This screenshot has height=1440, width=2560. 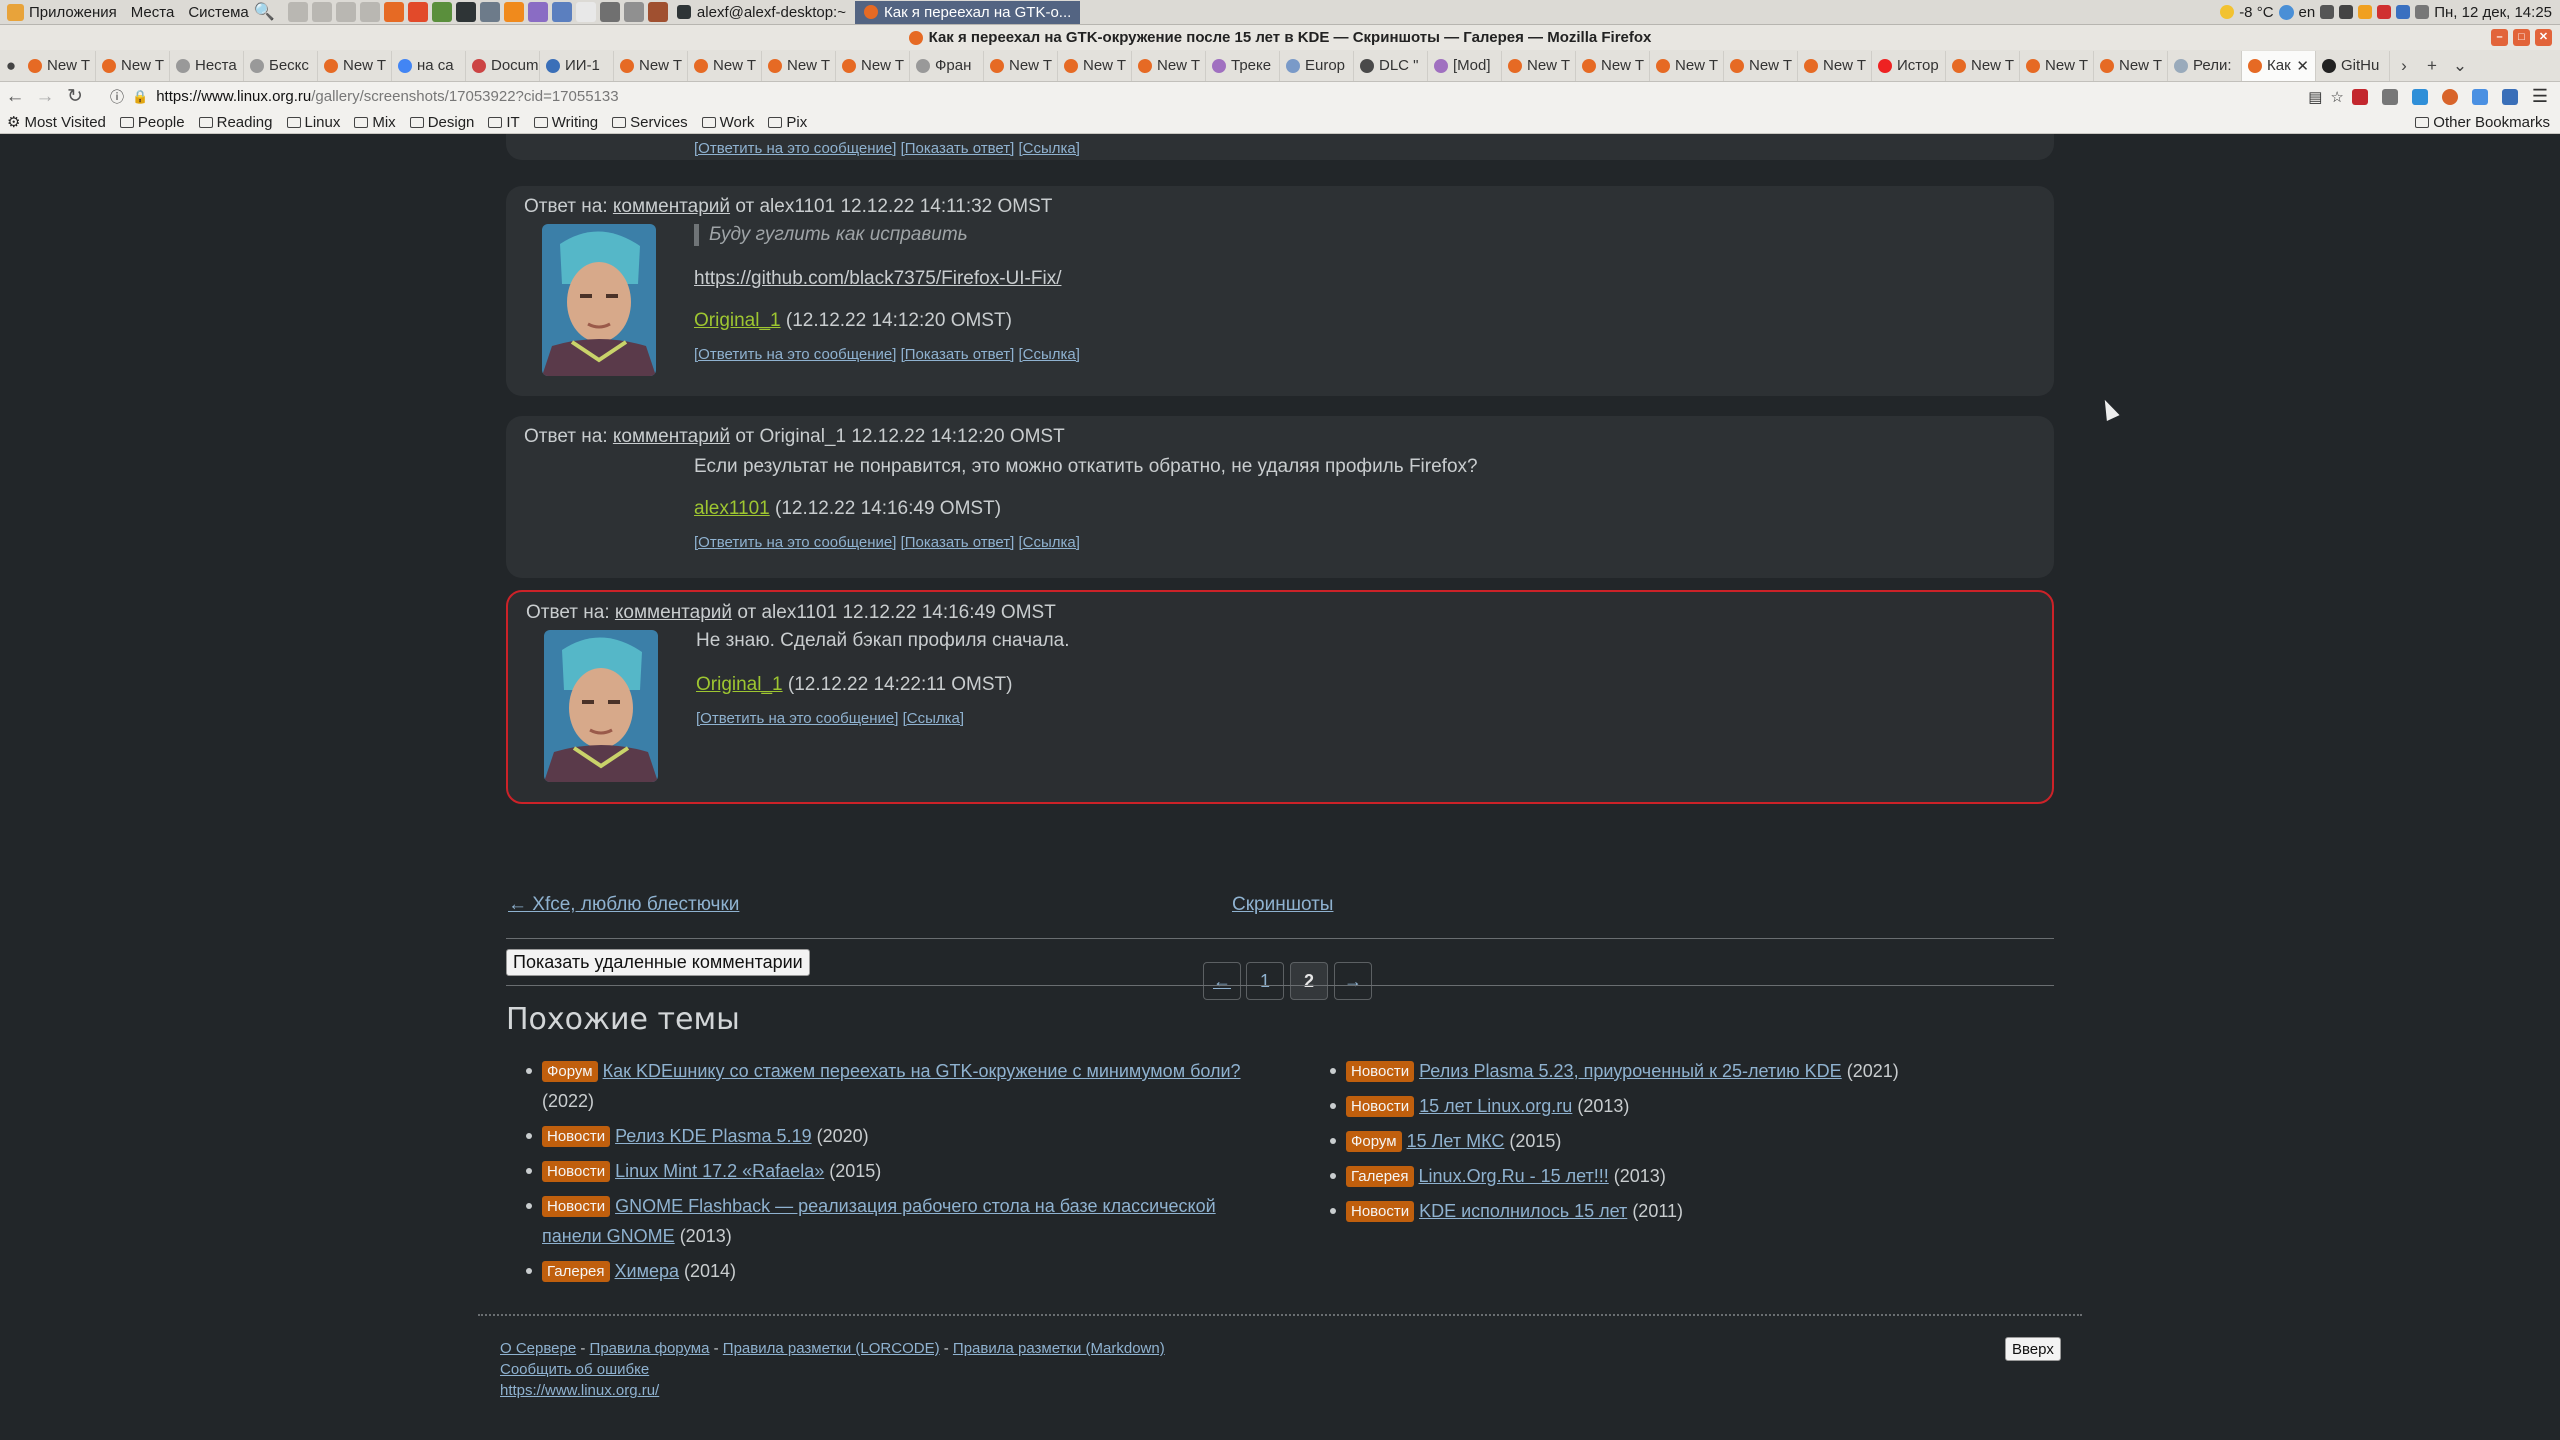 I want to click on tab: Рели:, so click(x=2205, y=65).